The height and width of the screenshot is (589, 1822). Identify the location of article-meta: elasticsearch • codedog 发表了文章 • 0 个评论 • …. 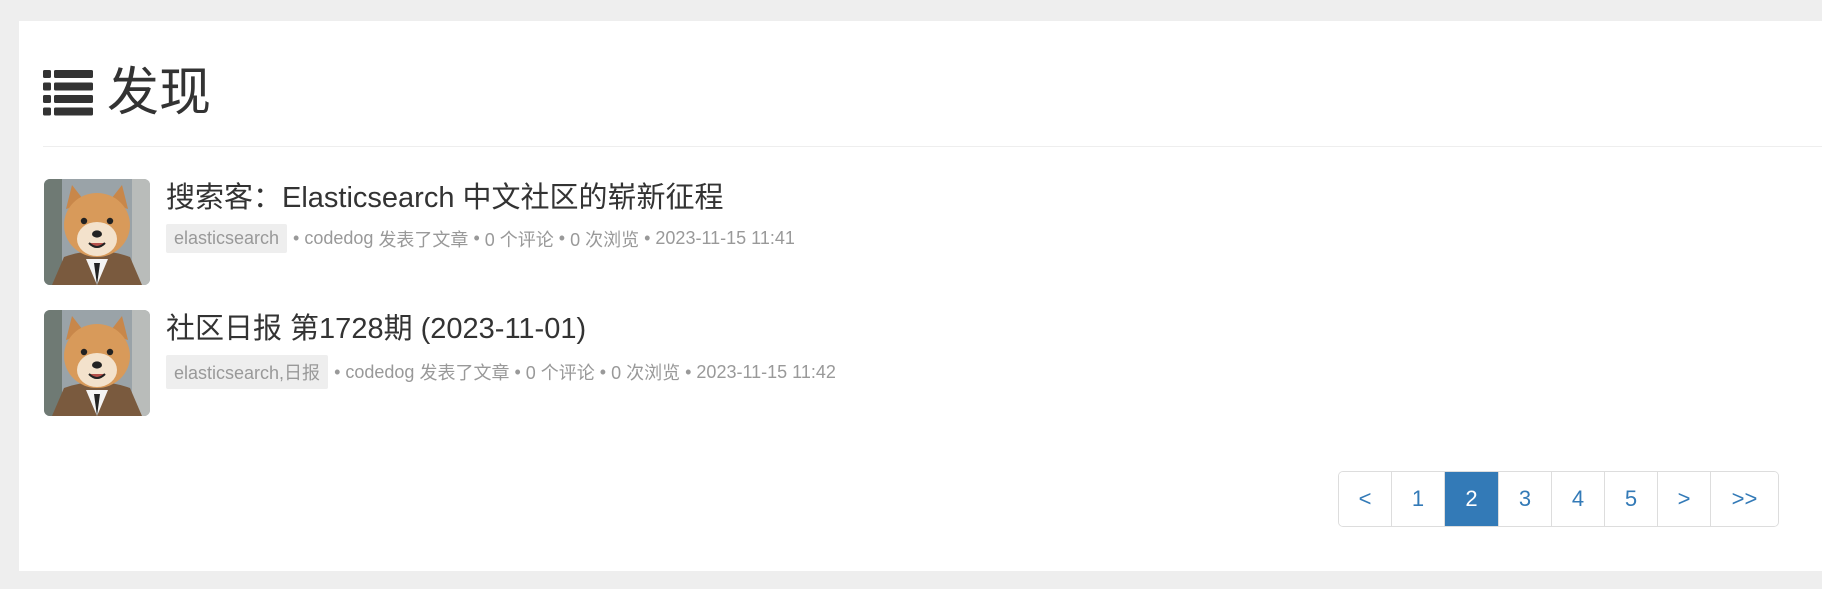
(480, 238).